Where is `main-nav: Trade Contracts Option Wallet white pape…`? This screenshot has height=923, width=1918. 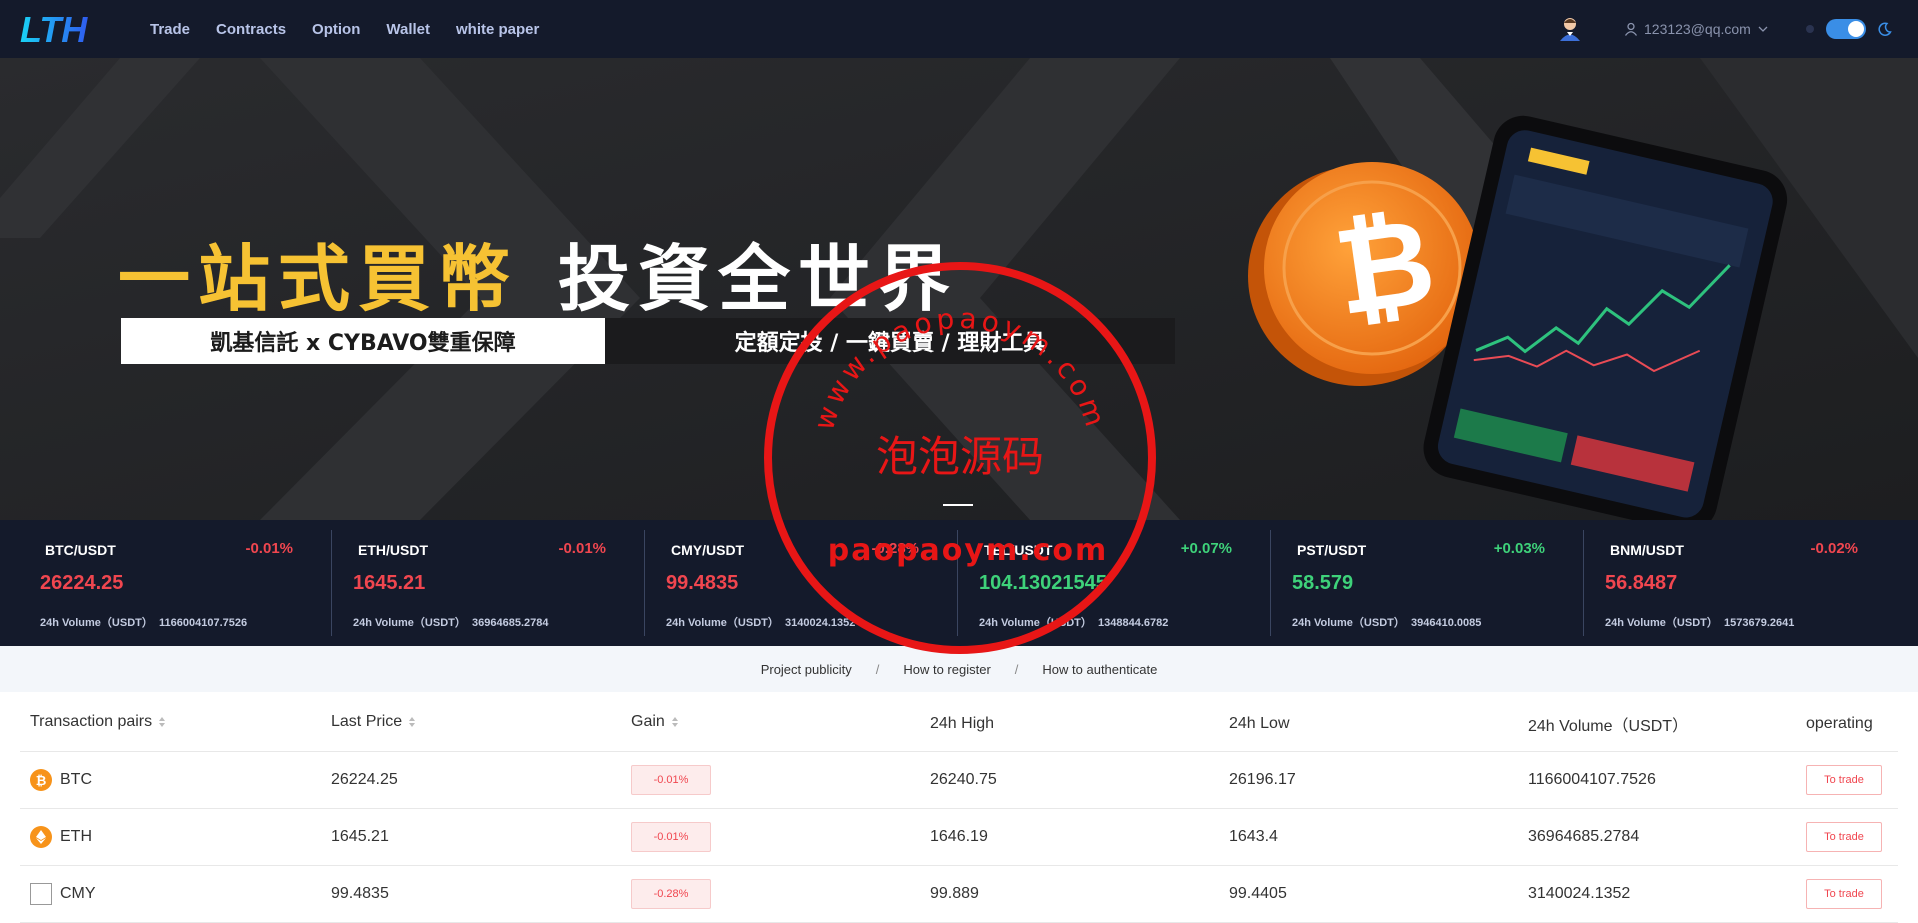 main-nav: Trade Contracts Option Wallet white pape… is located at coordinates (344, 29).